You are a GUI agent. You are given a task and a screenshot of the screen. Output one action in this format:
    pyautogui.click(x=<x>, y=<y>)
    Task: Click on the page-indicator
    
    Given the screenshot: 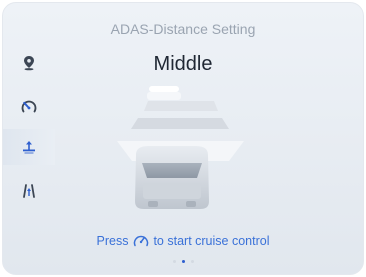 What is the action you would take?
    pyautogui.click(x=183, y=261)
    